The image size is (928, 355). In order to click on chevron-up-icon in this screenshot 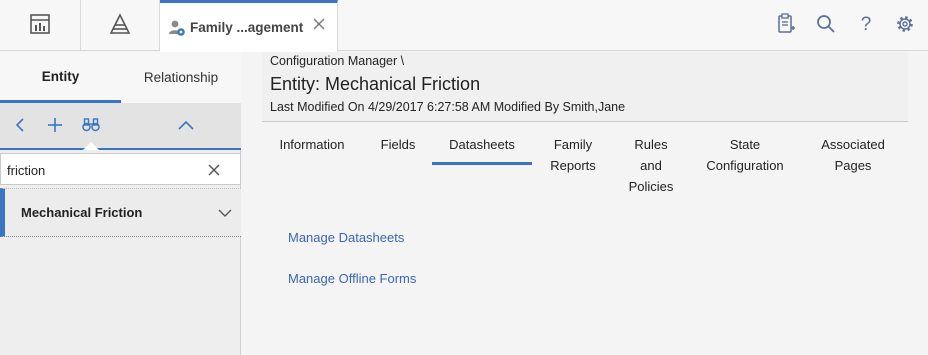, I will do `click(186, 126)`.